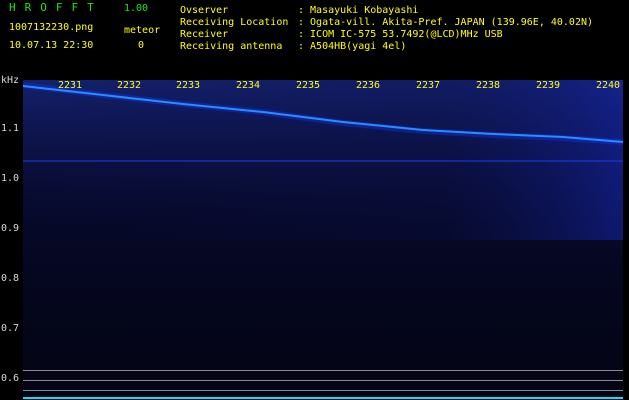 Image resolution: width=629 pixels, height=400 pixels. What do you see at coordinates (10, 128) in the screenshot?
I see `freq-tick-1: 1.1` at bounding box center [10, 128].